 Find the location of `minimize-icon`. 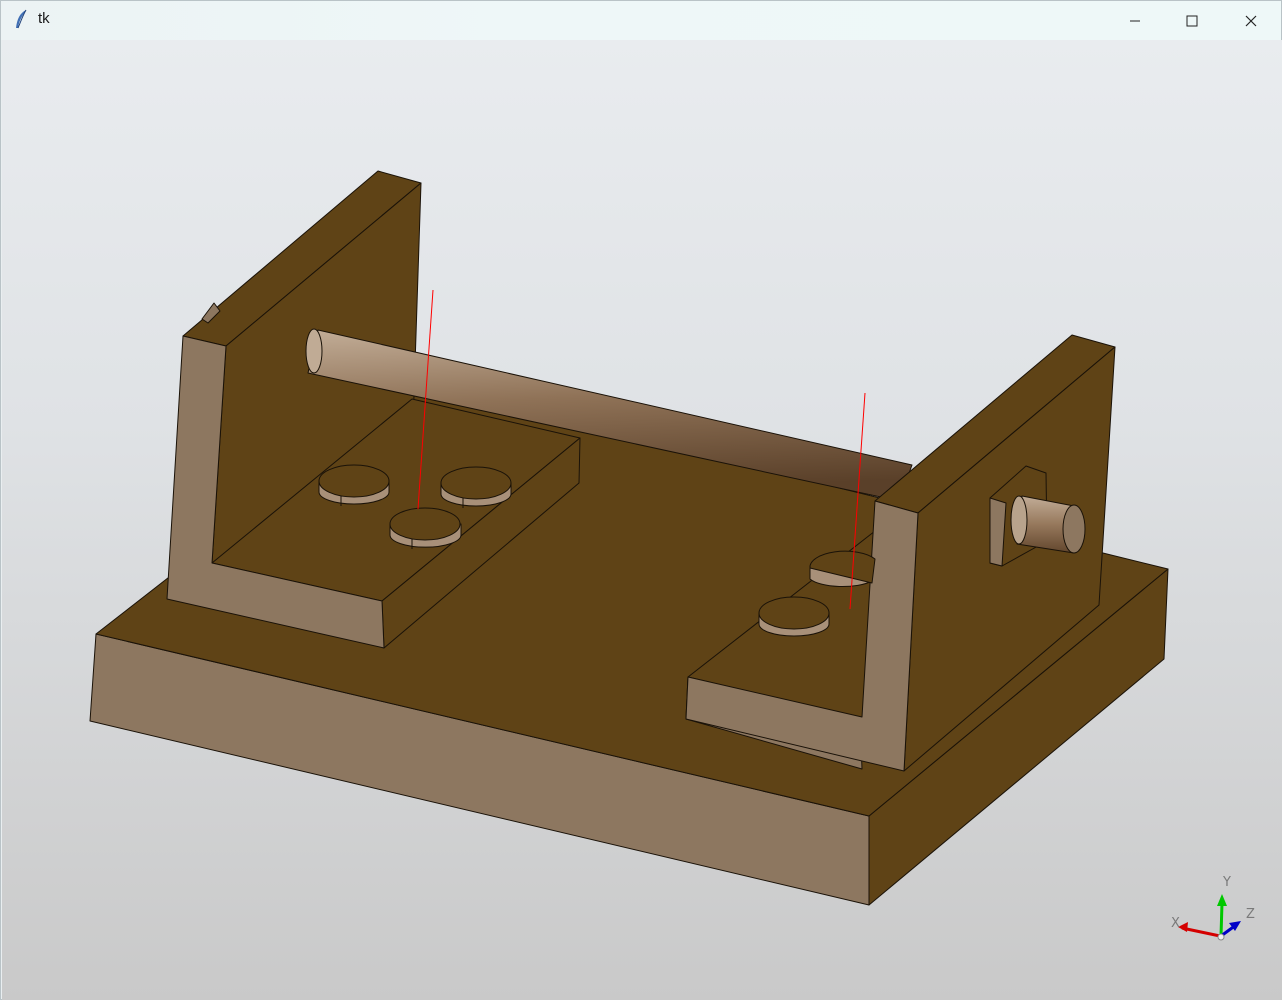

minimize-icon is located at coordinates (1135, 21).